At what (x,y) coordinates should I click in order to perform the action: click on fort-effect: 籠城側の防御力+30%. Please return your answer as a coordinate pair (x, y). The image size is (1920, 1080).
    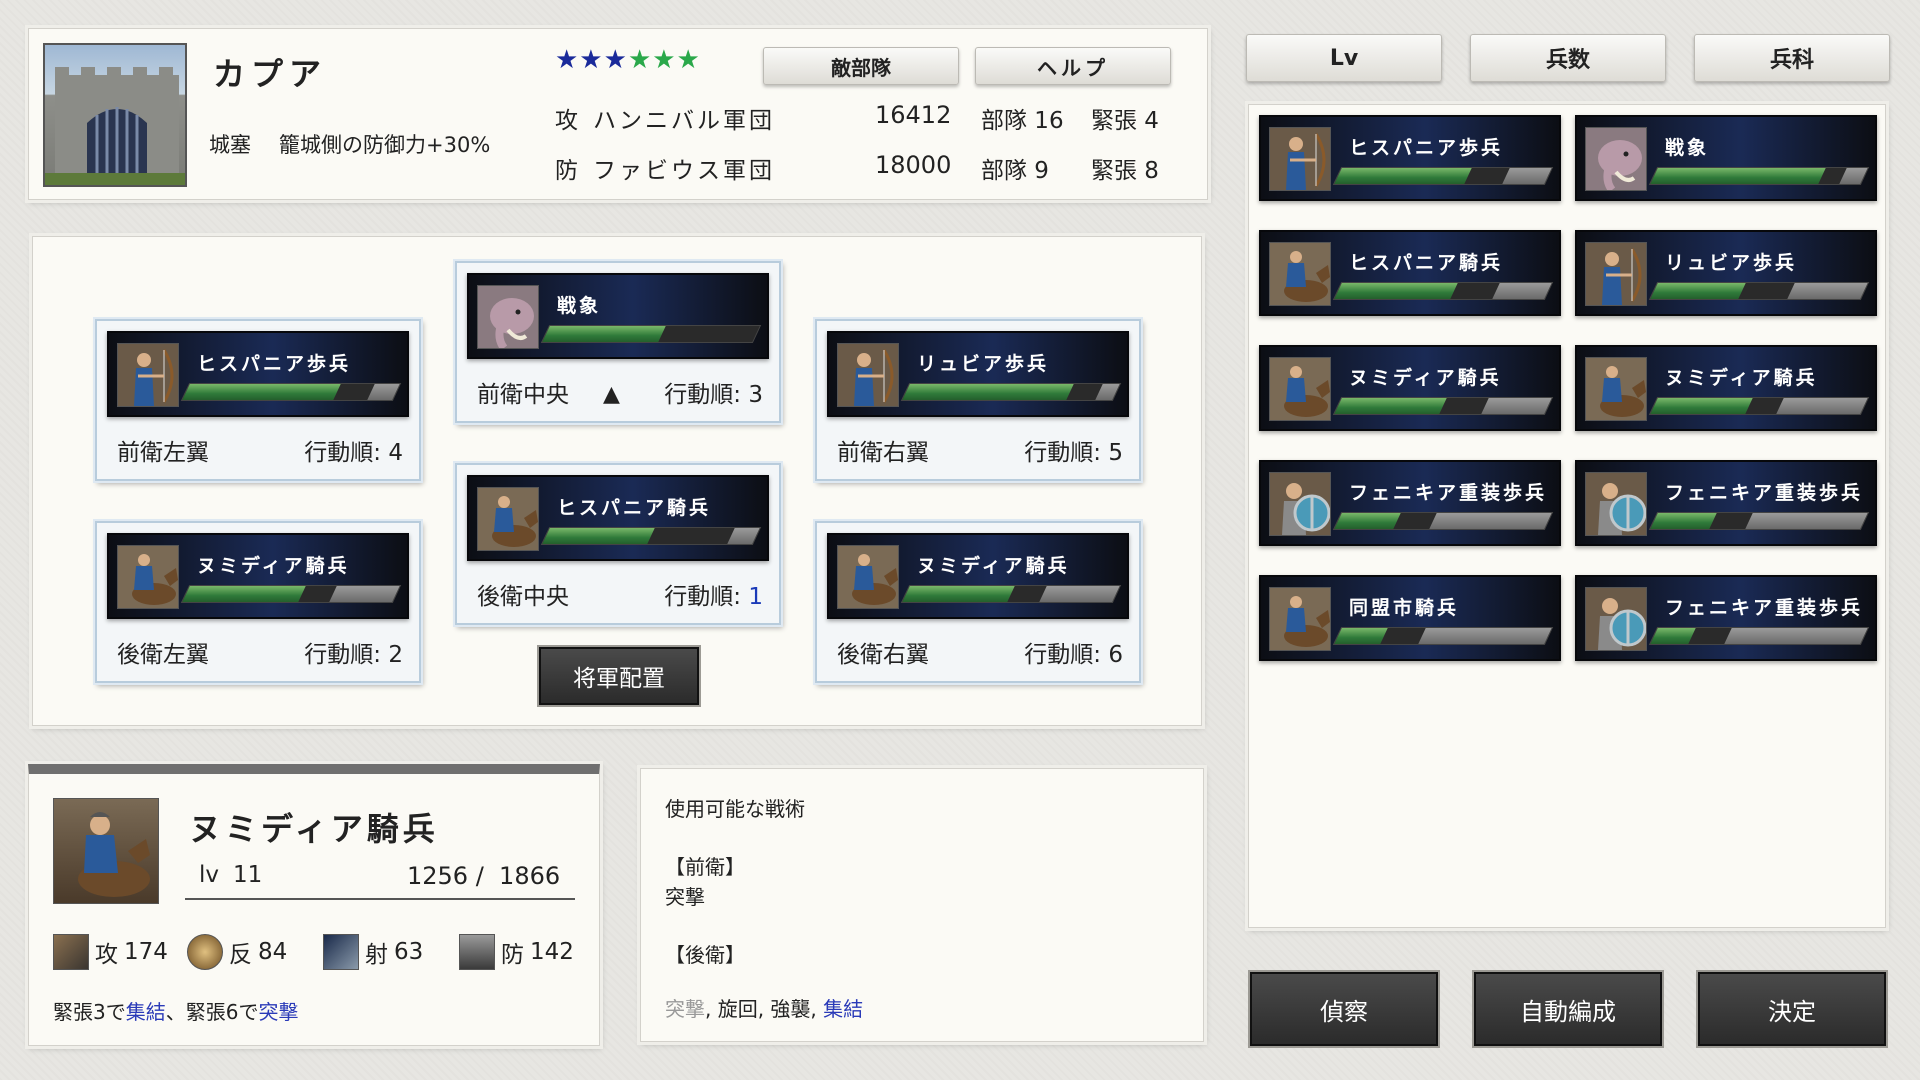
    Looking at the image, I should click on (385, 145).